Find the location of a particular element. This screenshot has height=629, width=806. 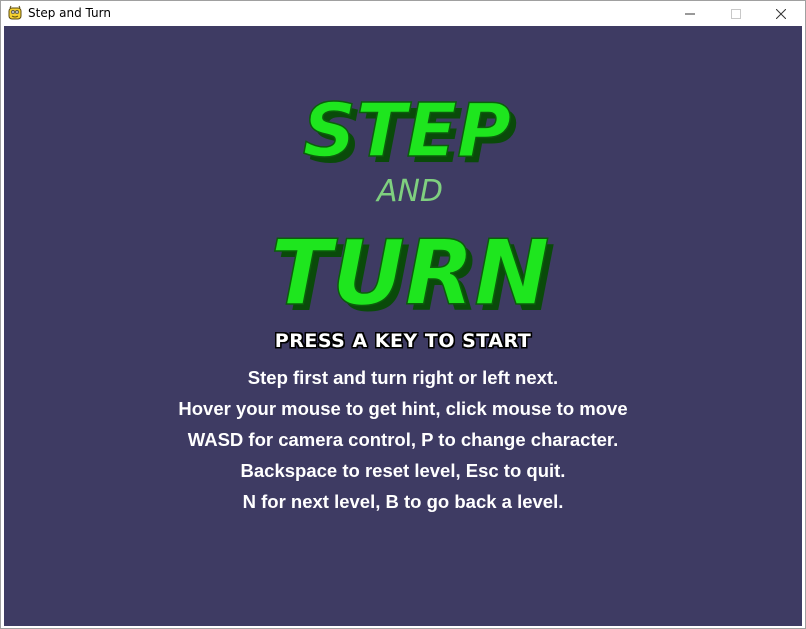

title-bar: Step and Turn is located at coordinates (403, 13).